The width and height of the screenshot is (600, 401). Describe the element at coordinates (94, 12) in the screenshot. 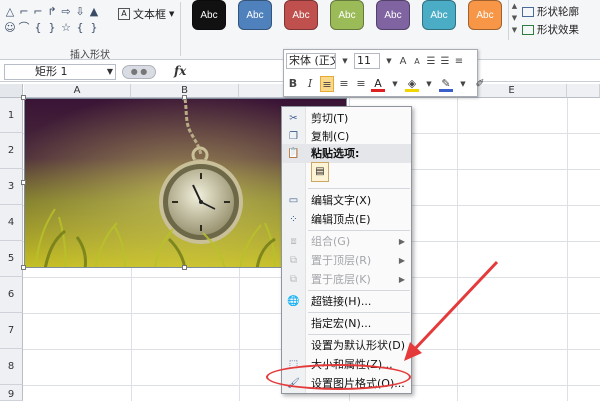

I see `gallery-scroll-icon: ▲` at that location.